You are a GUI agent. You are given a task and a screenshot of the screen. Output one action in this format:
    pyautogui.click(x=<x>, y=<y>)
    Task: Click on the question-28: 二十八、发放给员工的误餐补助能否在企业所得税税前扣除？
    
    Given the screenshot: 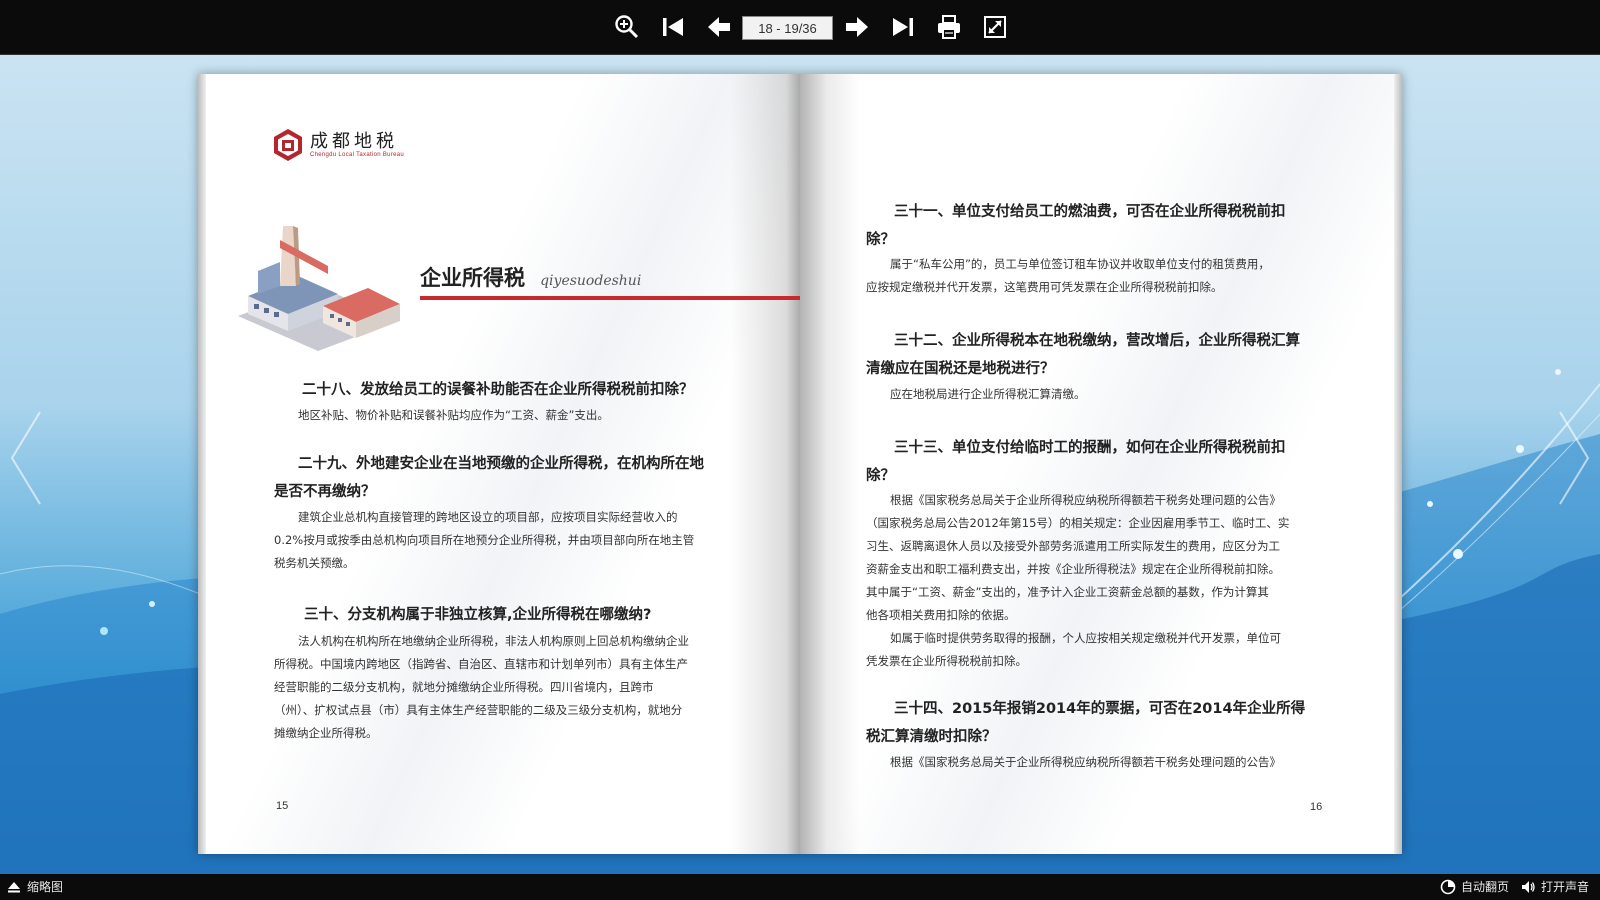 What is the action you would take?
    pyautogui.click(x=498, y=390)
    